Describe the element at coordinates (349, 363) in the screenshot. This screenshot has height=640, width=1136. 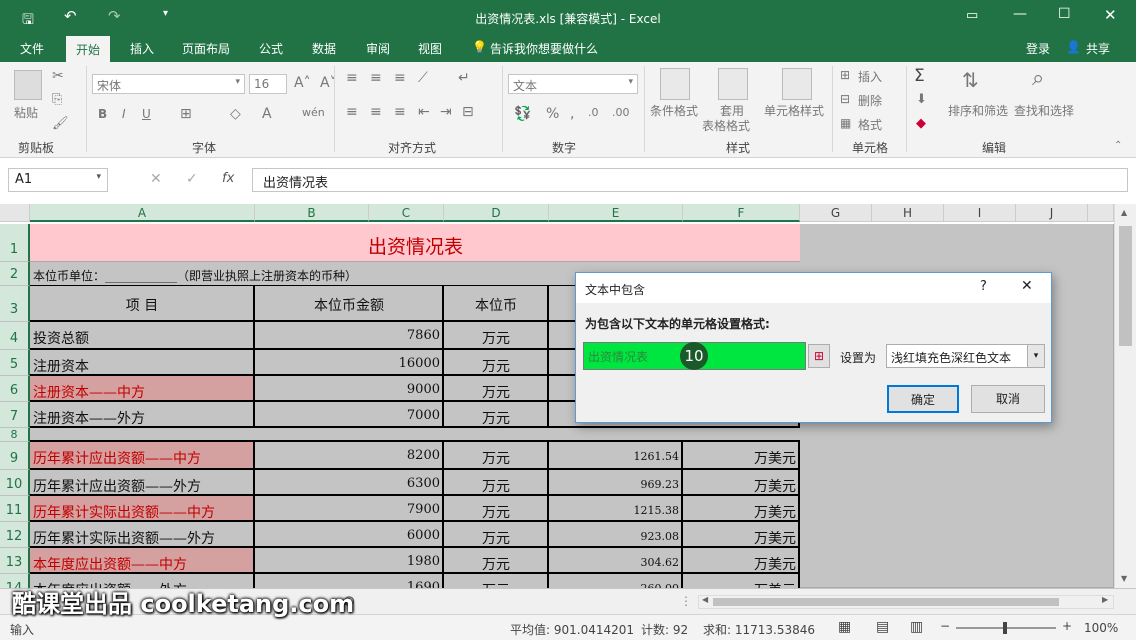
I see `amount-cell: 16000` at that location.